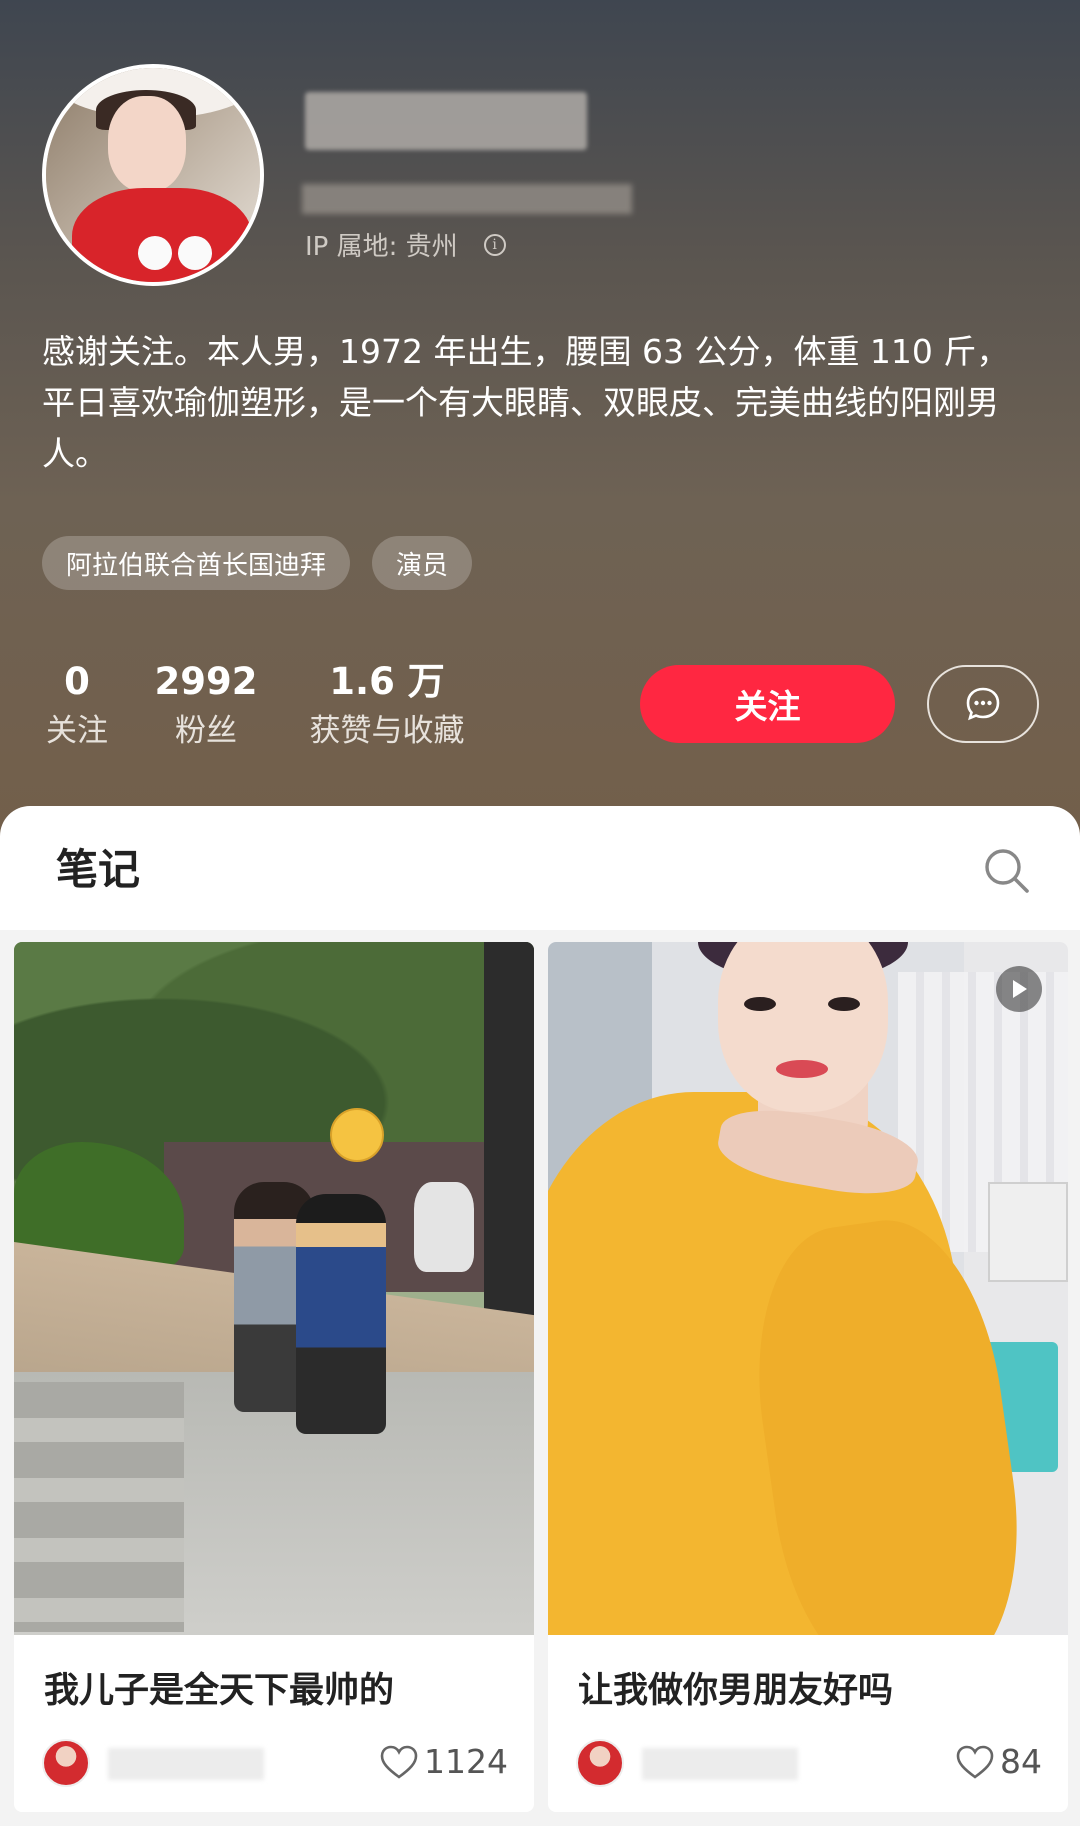  Describe the element at coordinates (387, 681) in the screenshot. I see `stat-likes-value: 1.6 万` at that location.